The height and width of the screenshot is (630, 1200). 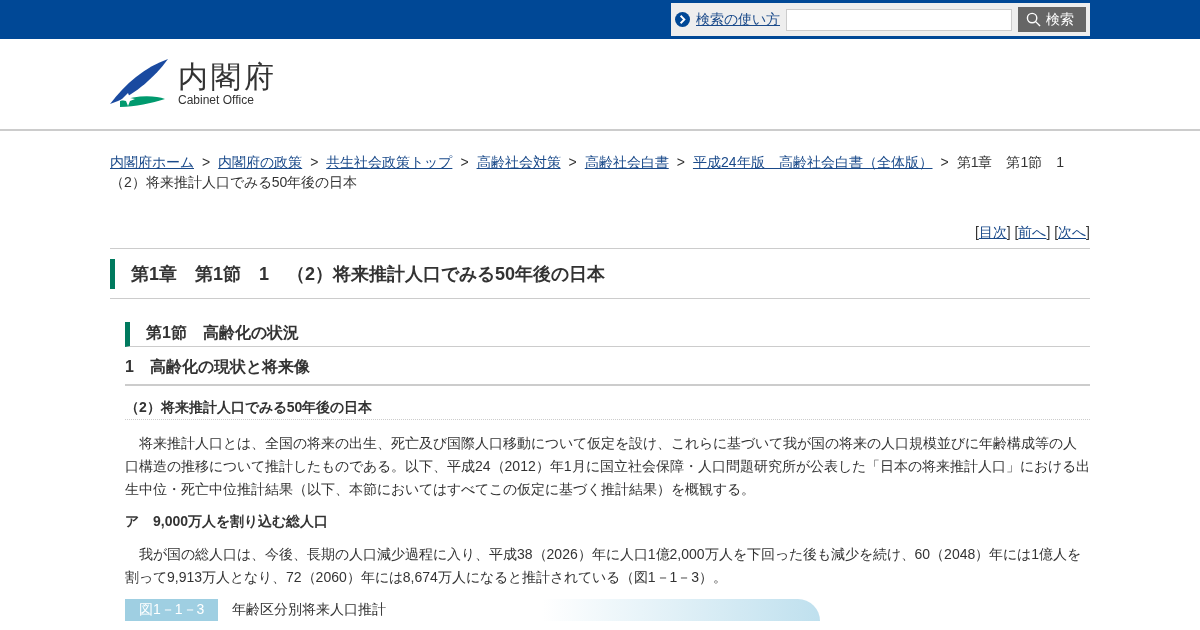 What do you see at coordinates (992, 232) in the screenshot?
I see `page-nav-link: 目次` at bounding box center [992, 232].